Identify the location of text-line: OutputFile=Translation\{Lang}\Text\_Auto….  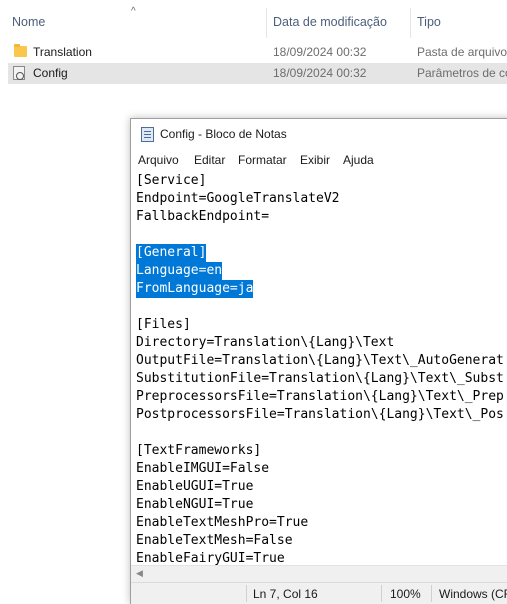
(320, 361).